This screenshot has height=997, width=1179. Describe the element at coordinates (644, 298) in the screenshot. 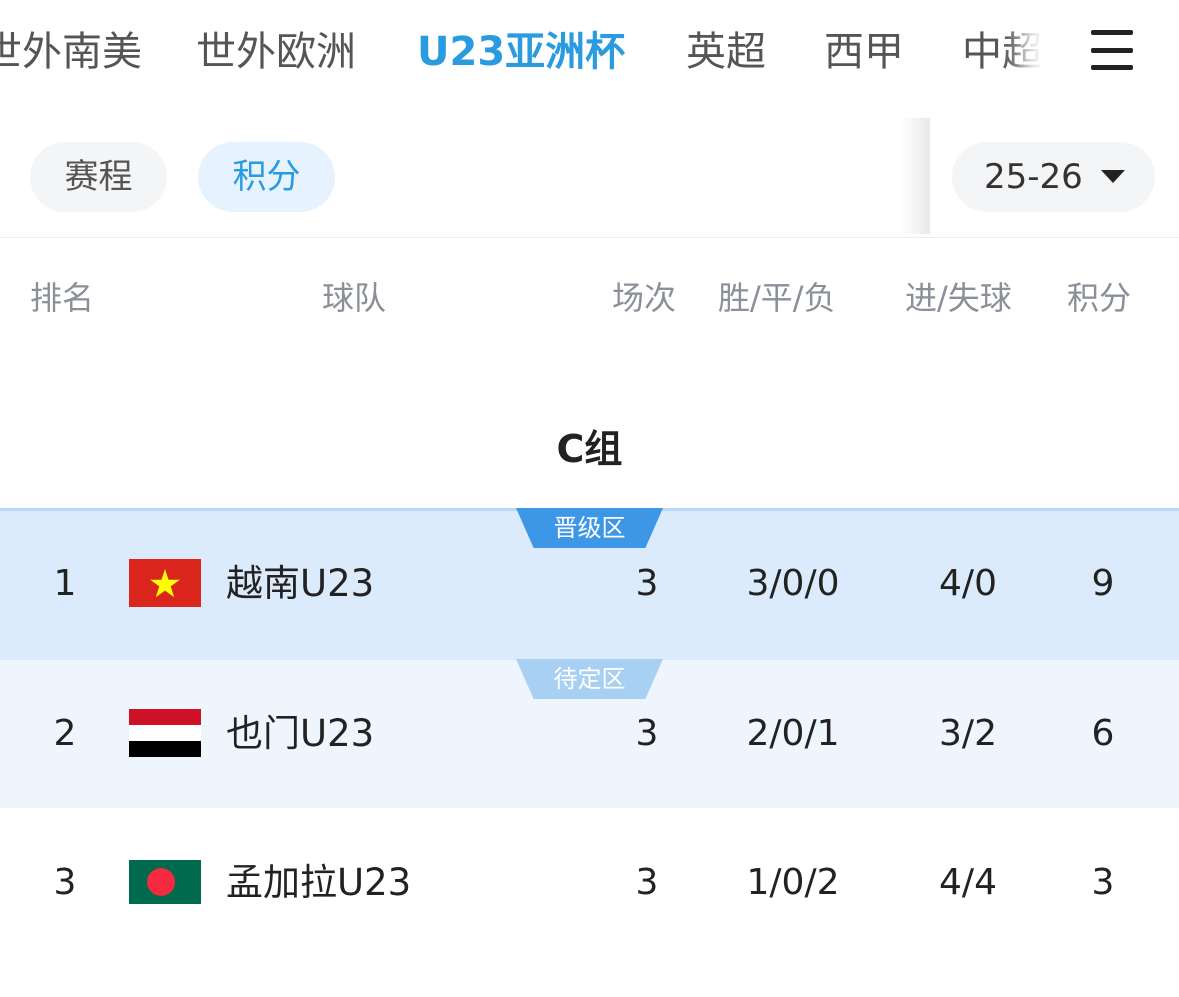

I see `header-played: 场次` at that location.